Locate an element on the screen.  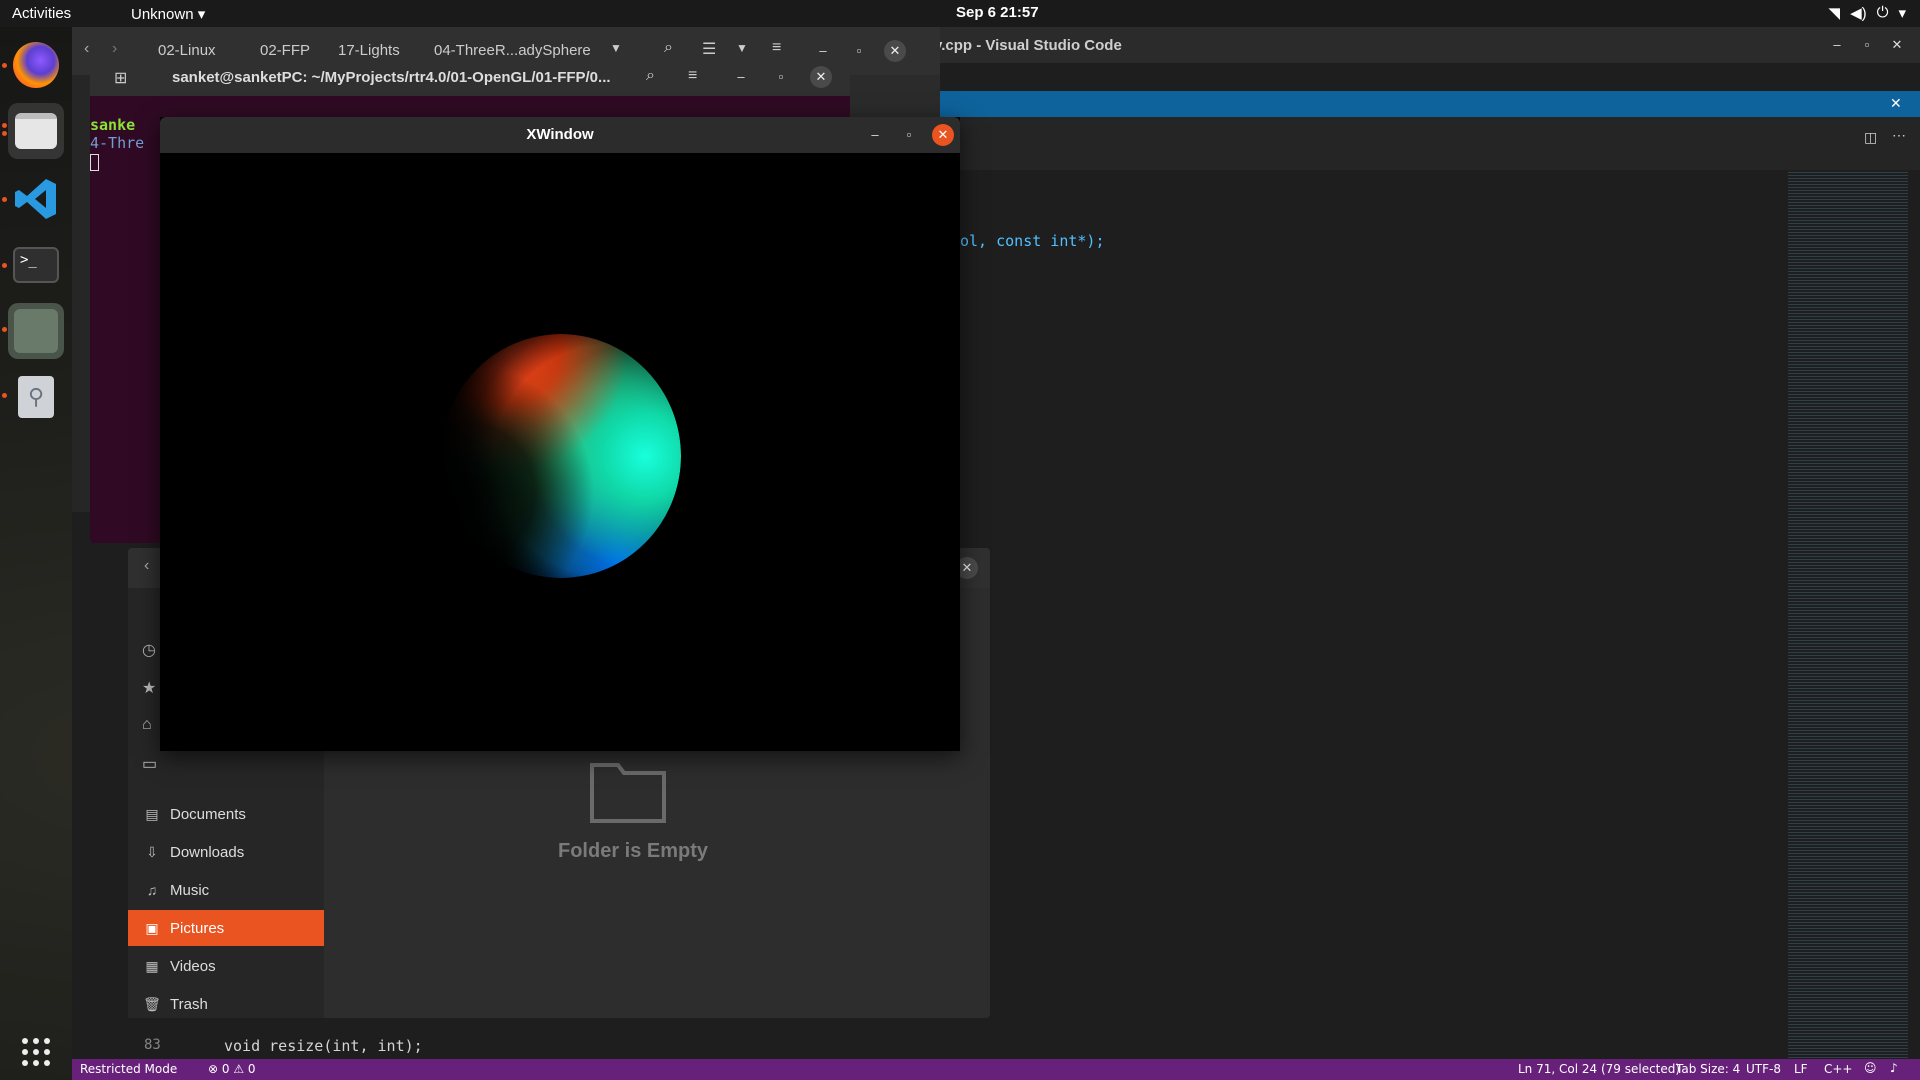
feedback-icon: ☺ is located at coordinates (1870, 1068).